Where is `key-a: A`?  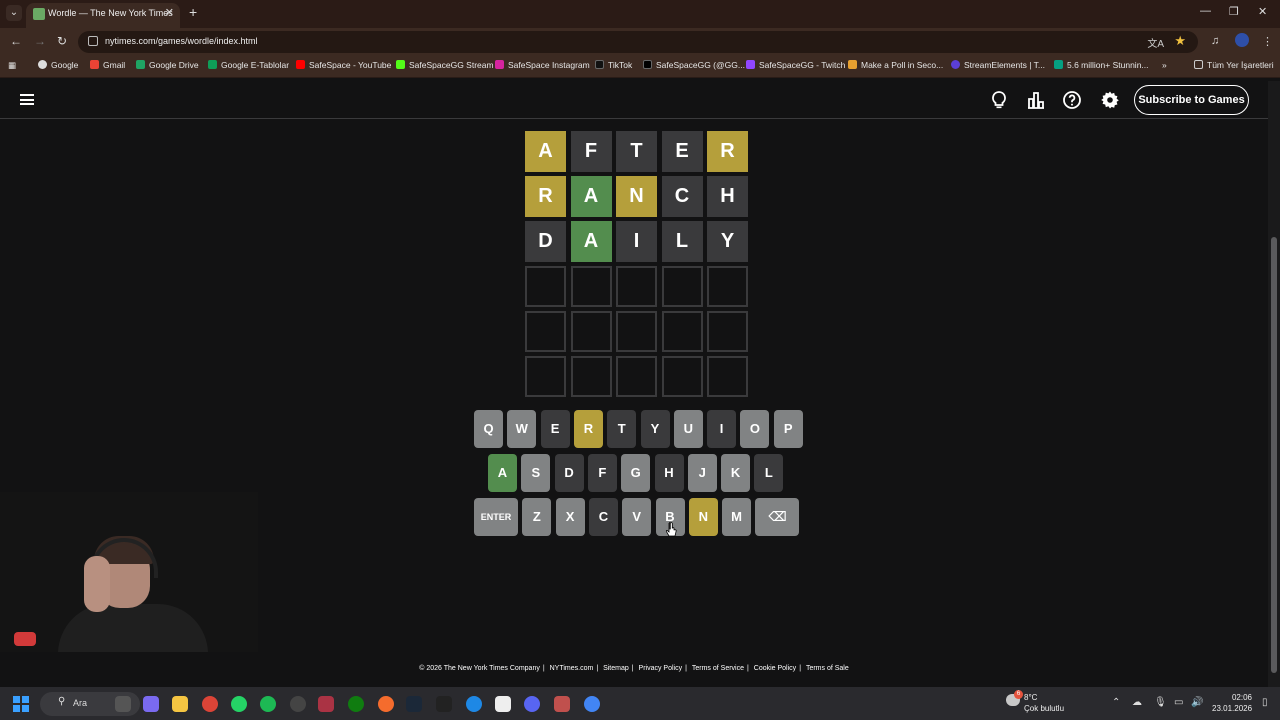
key-a: A is located at coordinates (502, 473).